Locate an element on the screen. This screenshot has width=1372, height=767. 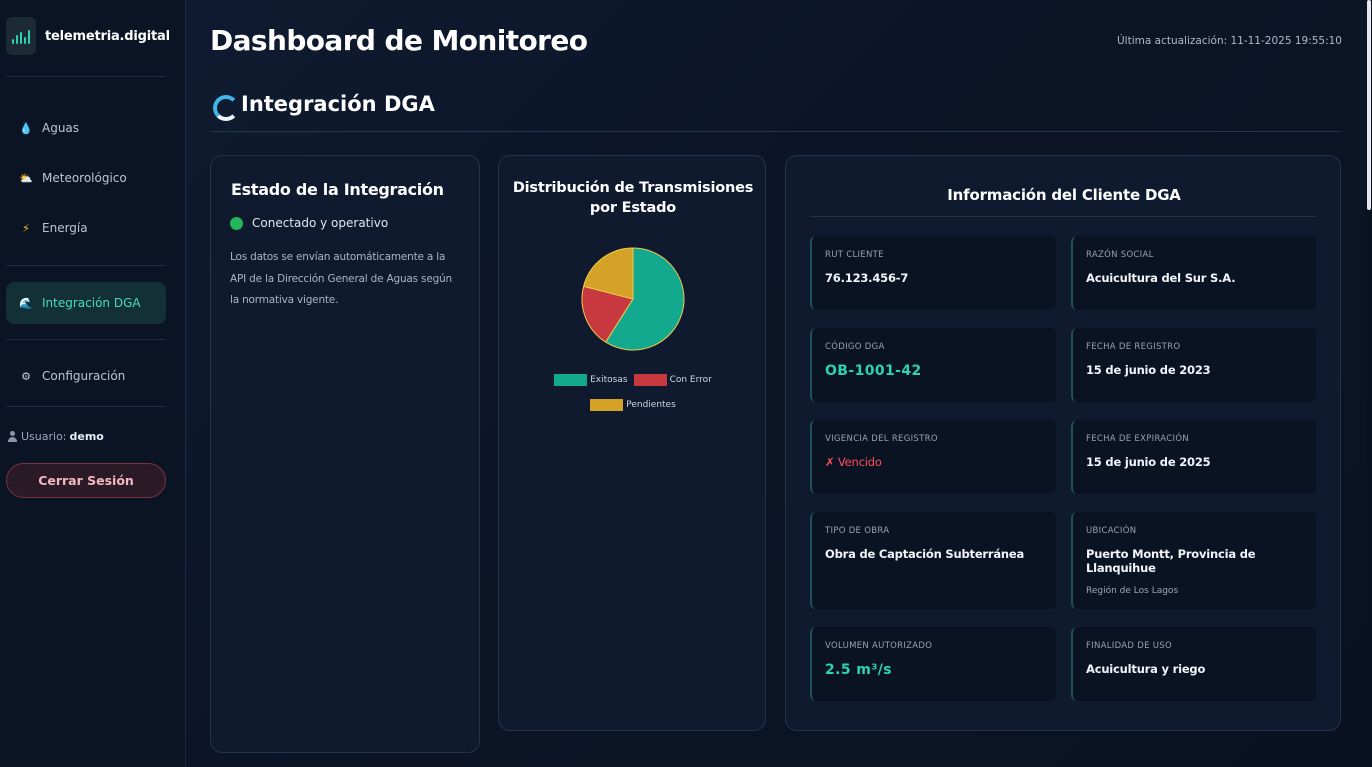
info-label: CÓDIGO DGA is located at coordinates (855, 347).